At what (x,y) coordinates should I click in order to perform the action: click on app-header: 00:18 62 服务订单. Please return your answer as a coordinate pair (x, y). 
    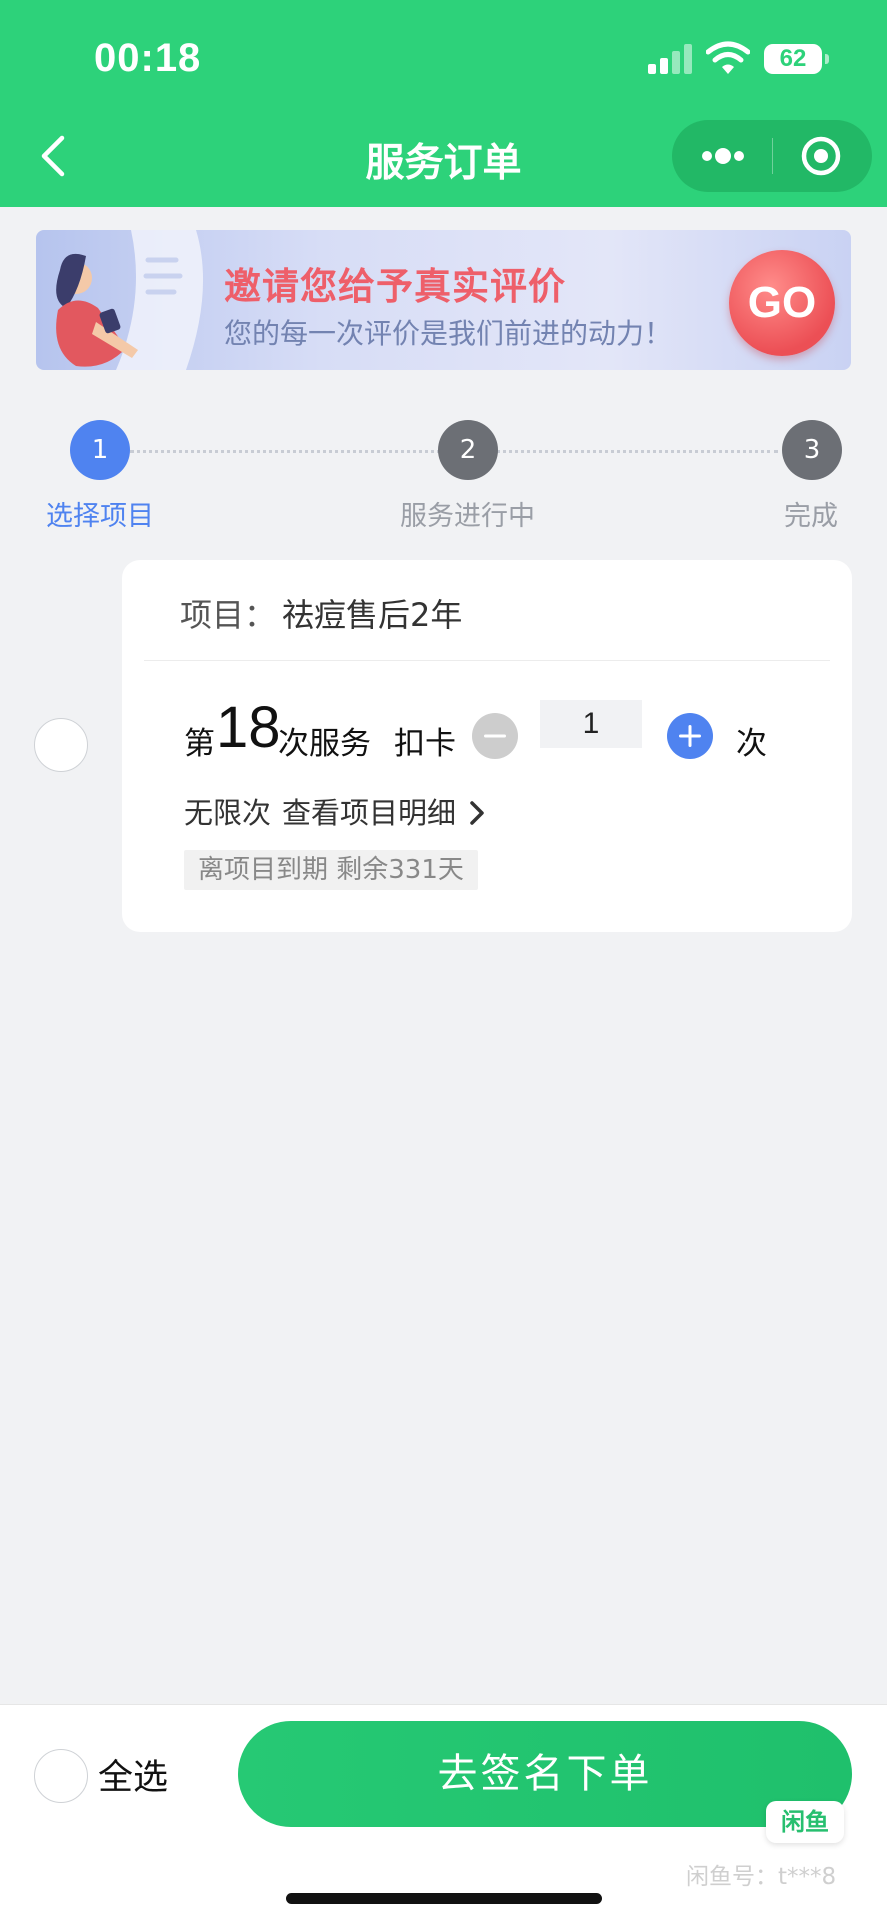
    Looking at the image, I should click on (443, 103).